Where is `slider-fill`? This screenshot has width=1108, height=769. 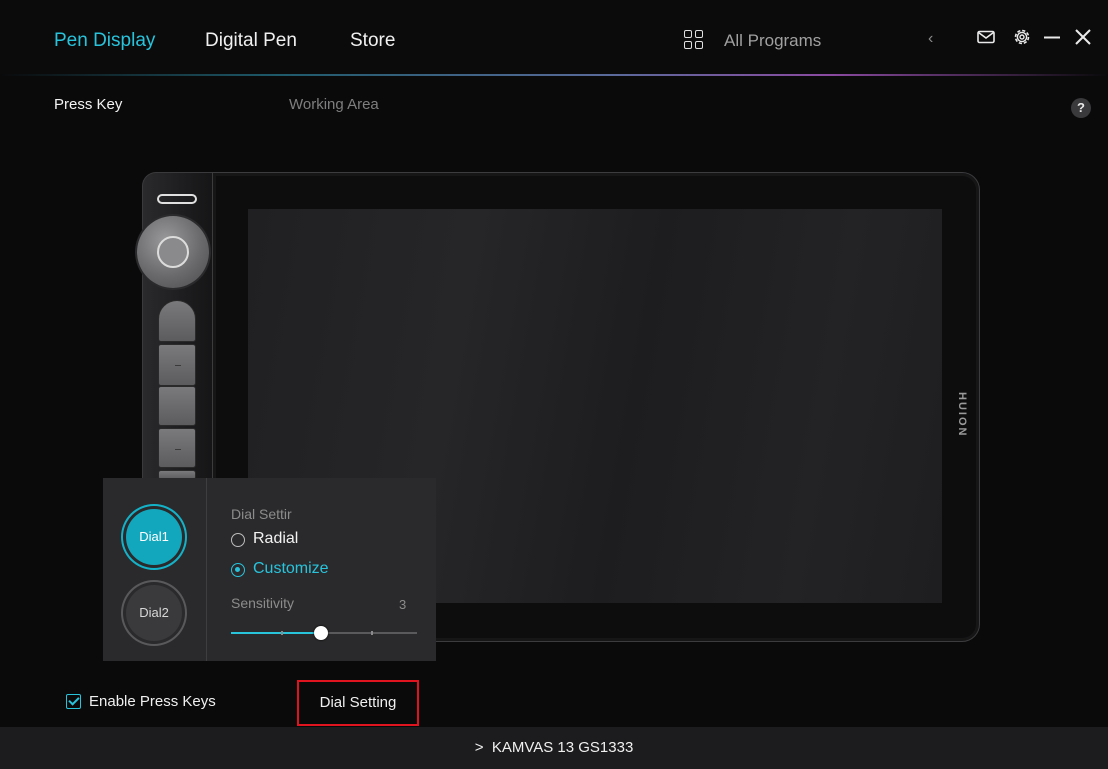 slider-fill is located at coordinates (276, 633).